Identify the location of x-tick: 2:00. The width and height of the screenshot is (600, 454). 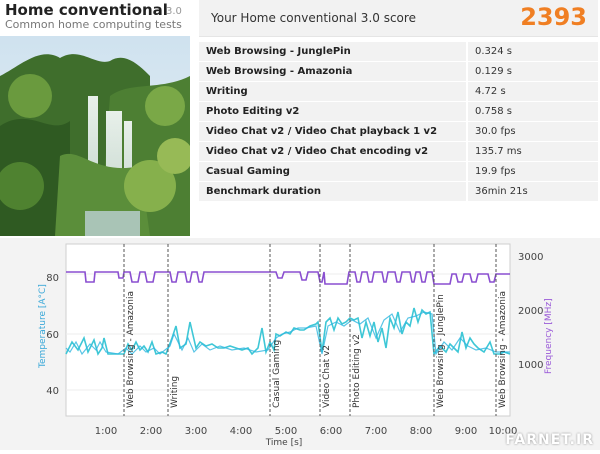
(151, 431).